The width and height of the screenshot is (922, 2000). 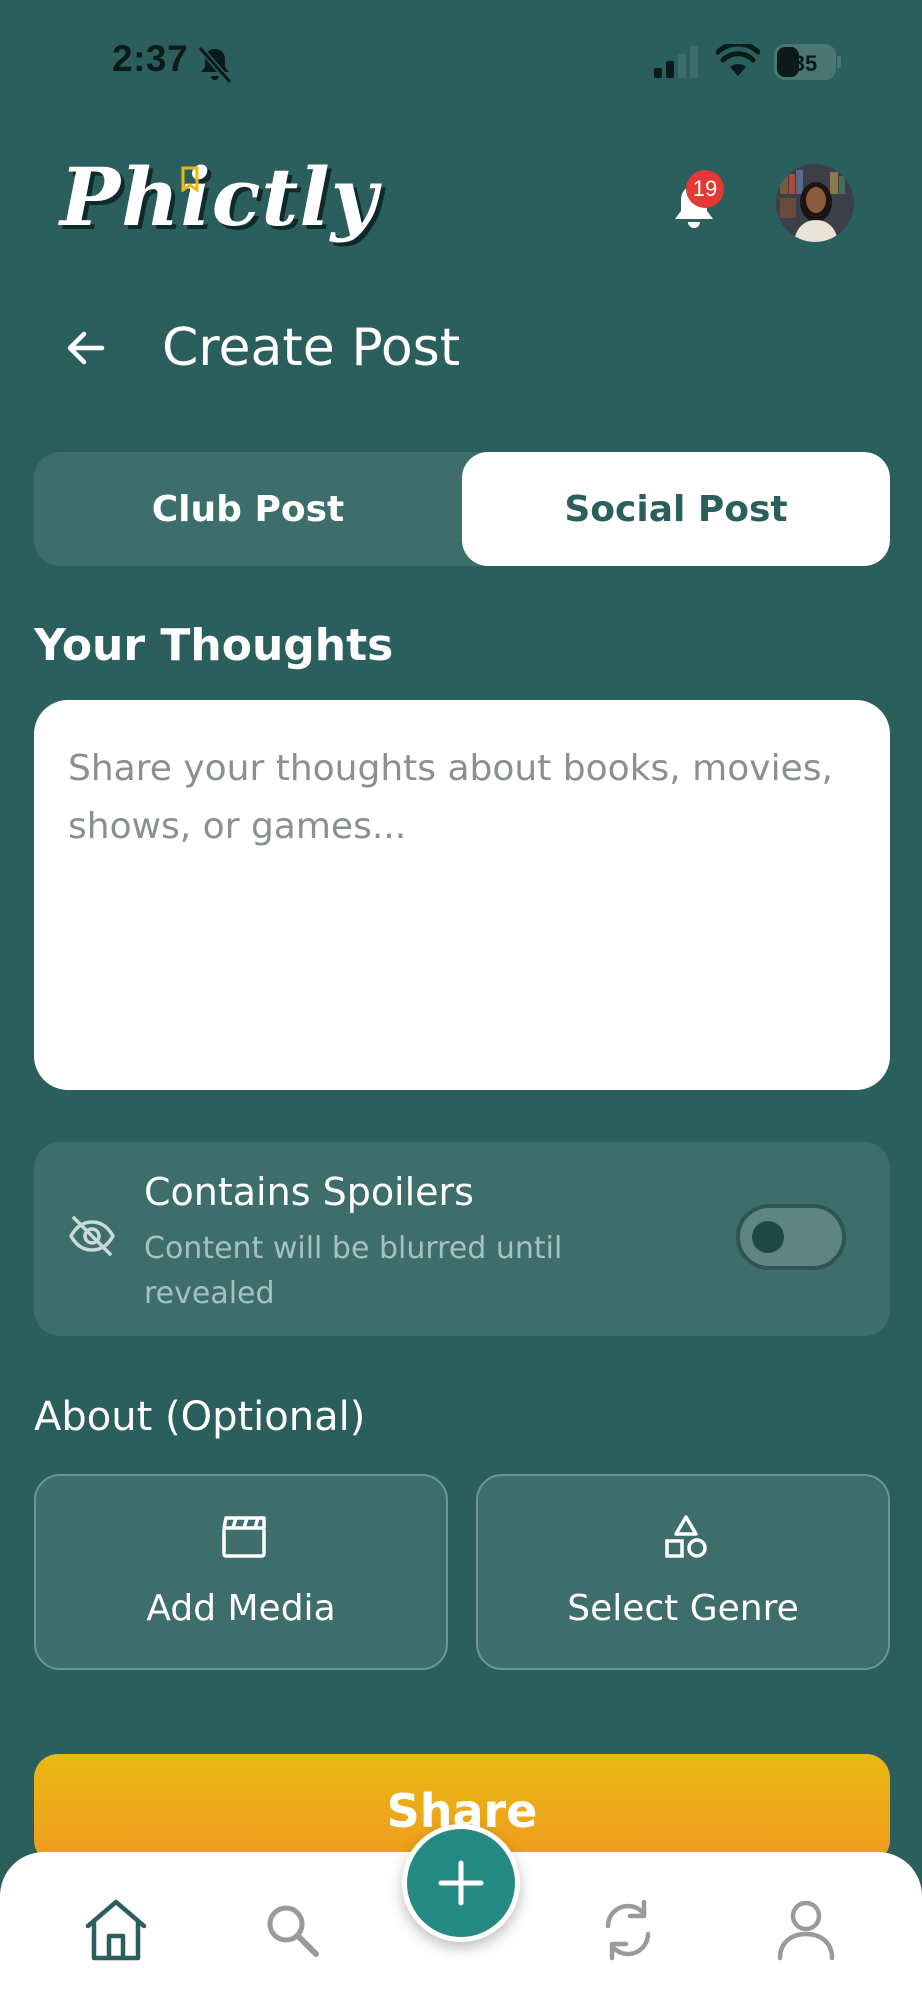 What do you see at coordinates (244, 1537) in the screenshot?
I see `clapperboard-icon` at bounding box center [244, 1537].